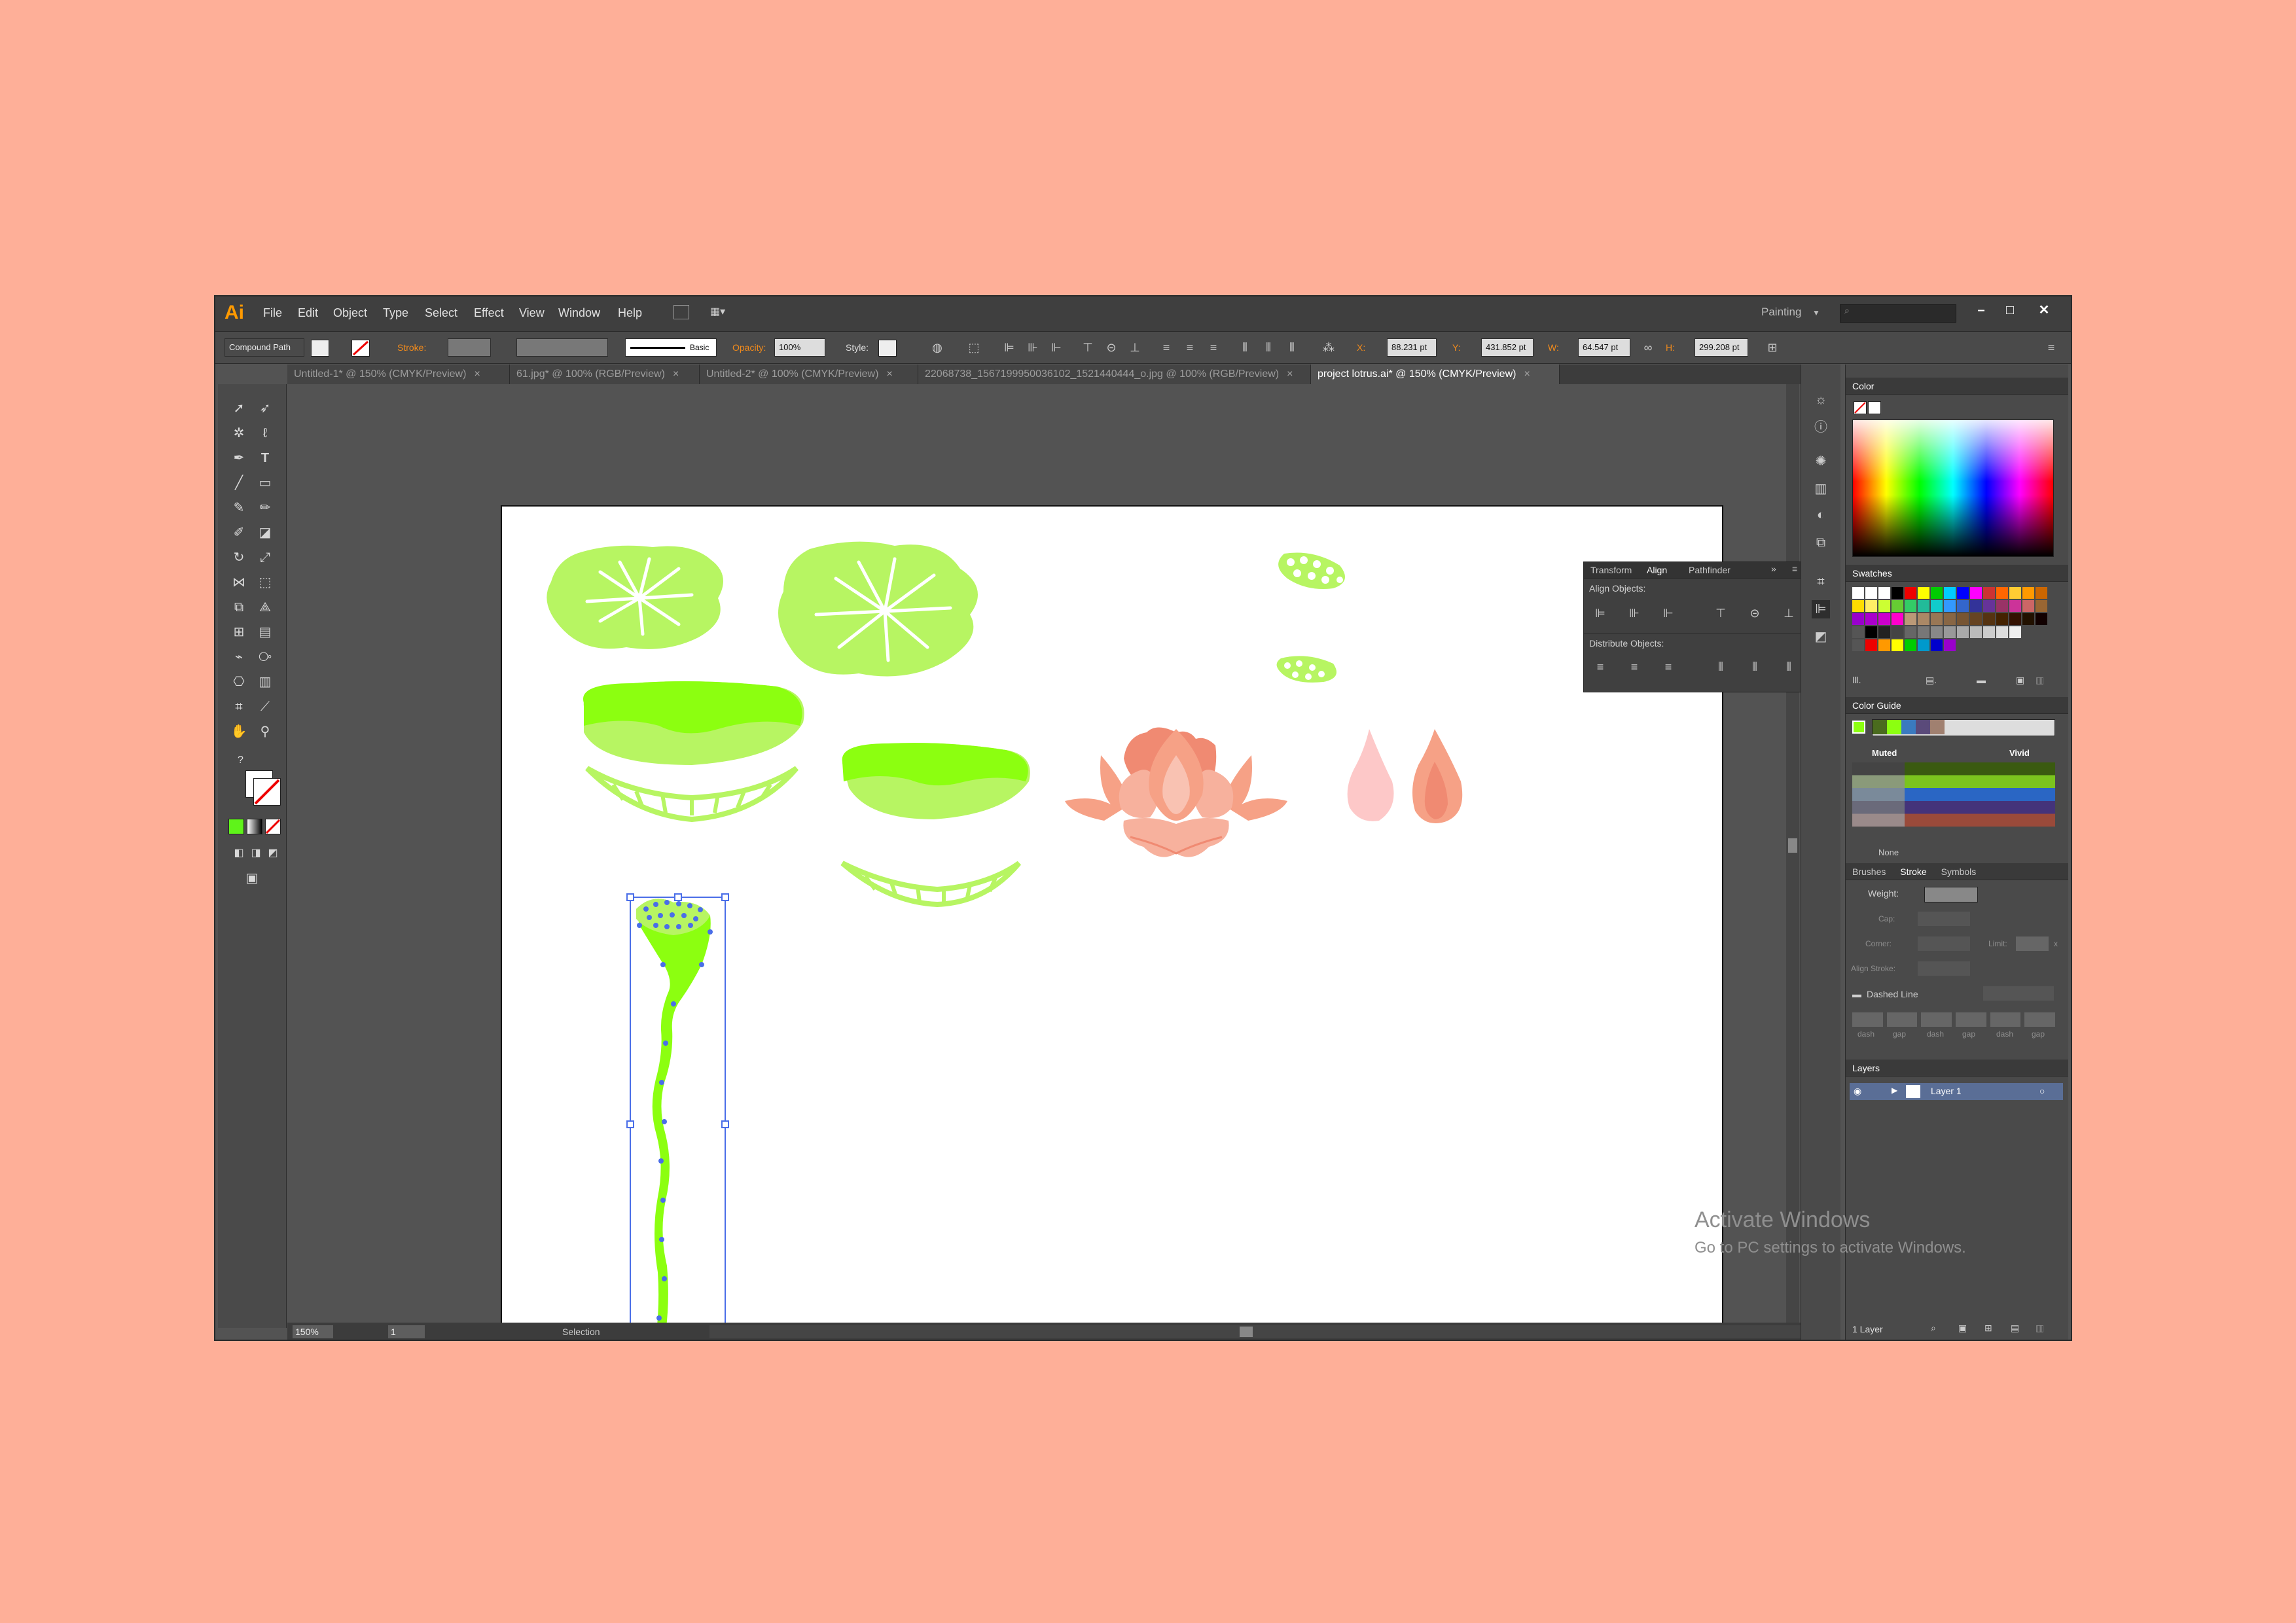  I want to click on menu-effect: Effect, so click(489, 313).